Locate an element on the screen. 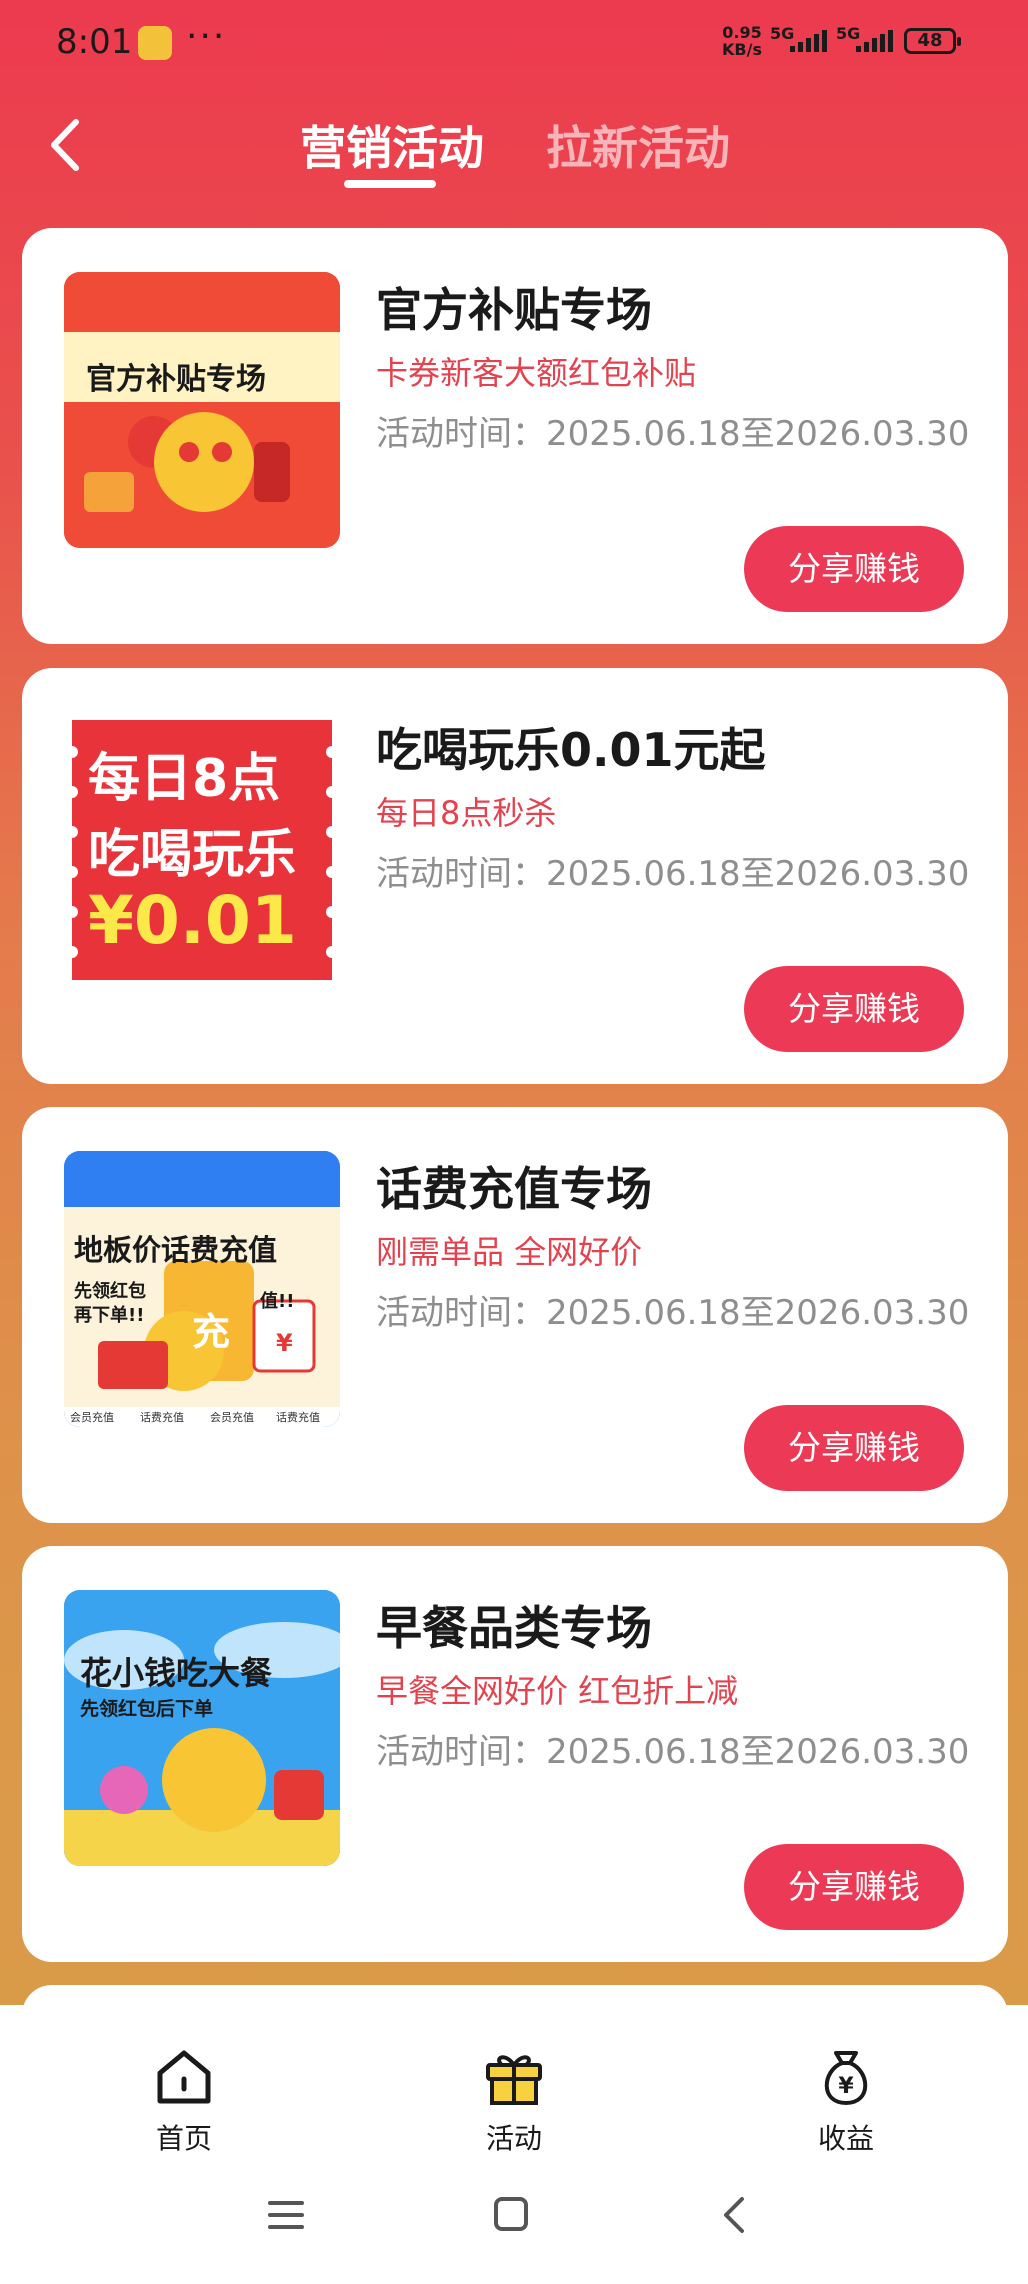 The image size is (1028, 2284). activity-thumbnail: 官方补贴专场 is located at coordinates (202, 410).